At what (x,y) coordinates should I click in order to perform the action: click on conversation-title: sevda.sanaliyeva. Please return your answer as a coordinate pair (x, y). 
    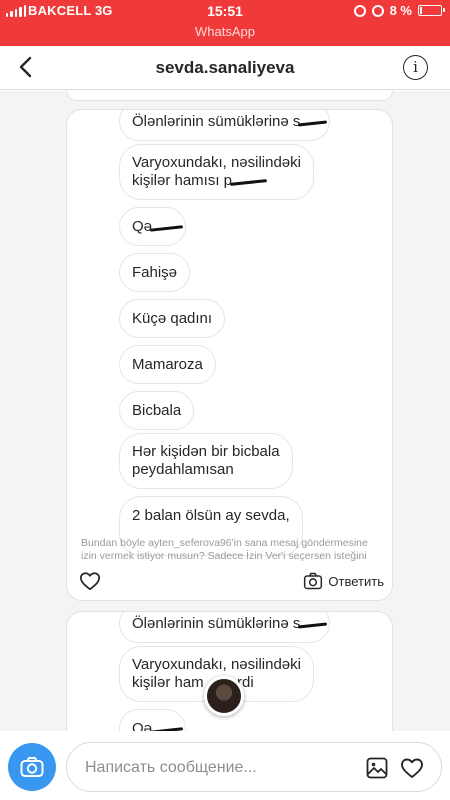
    Looking at the image, I should click on (225, 67).